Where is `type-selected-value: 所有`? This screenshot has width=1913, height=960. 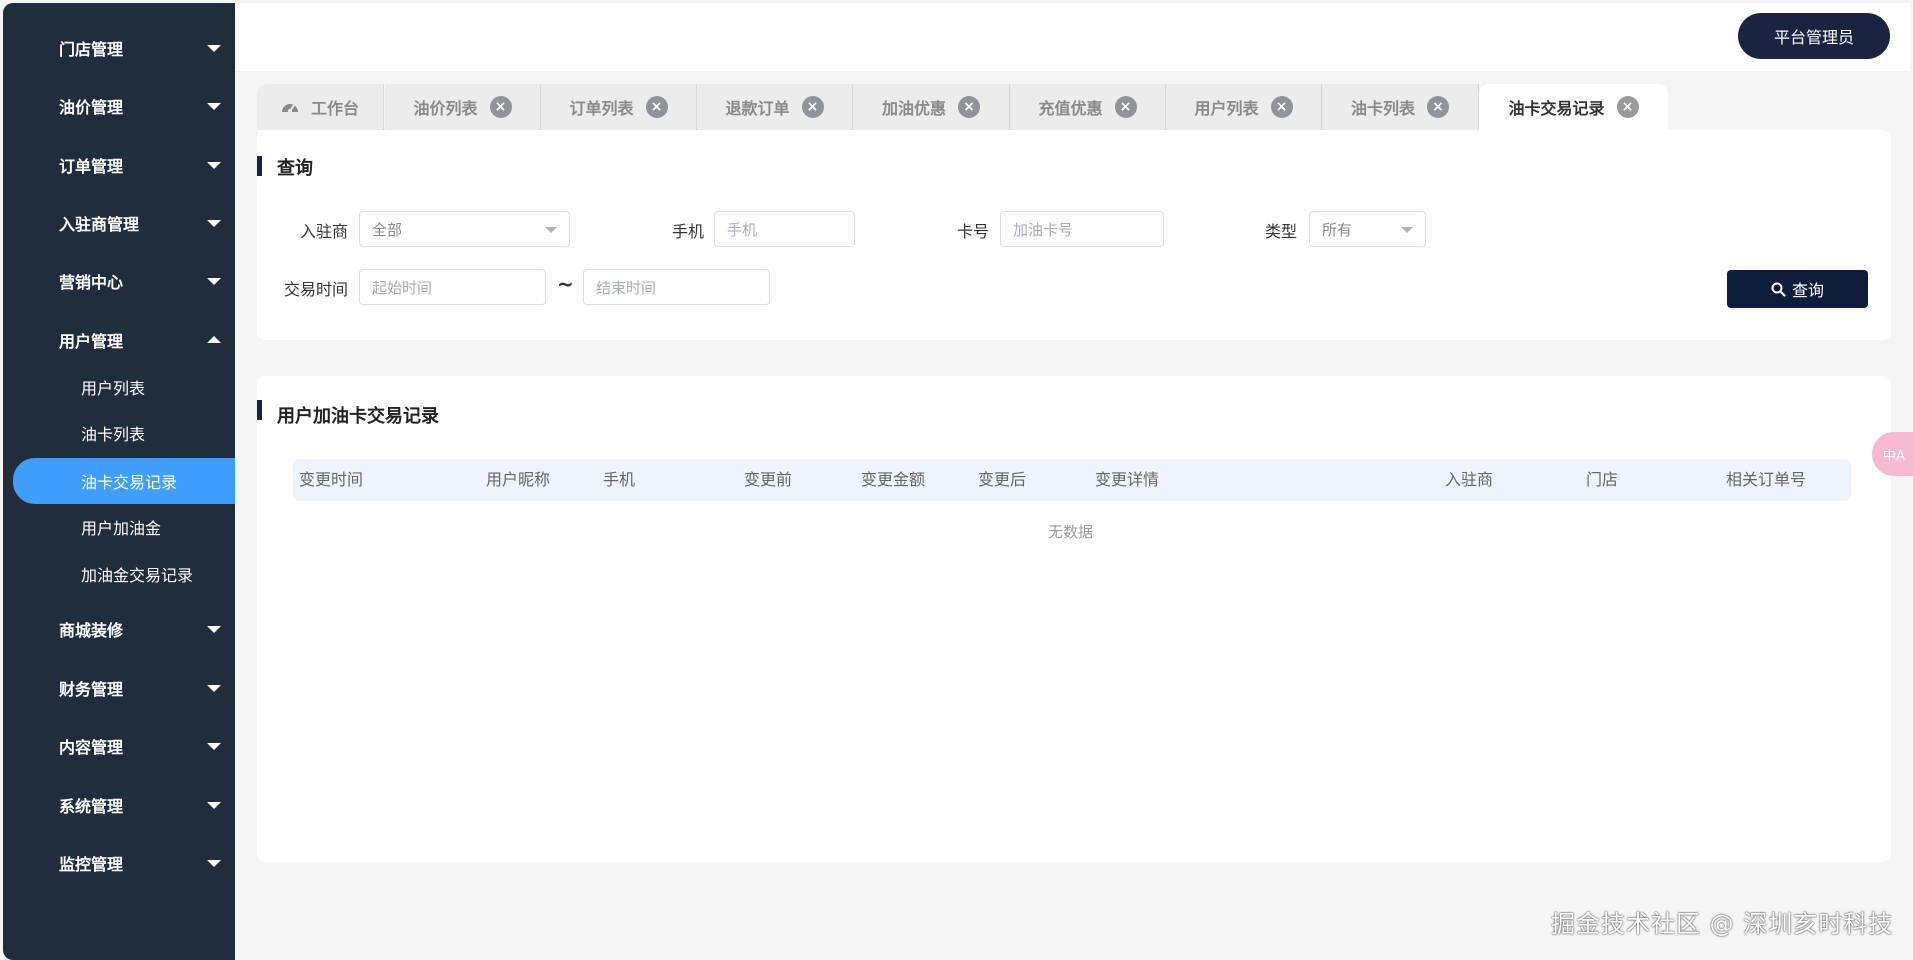
type-selected-value: 所有 is located at coordinates (1337, 229).